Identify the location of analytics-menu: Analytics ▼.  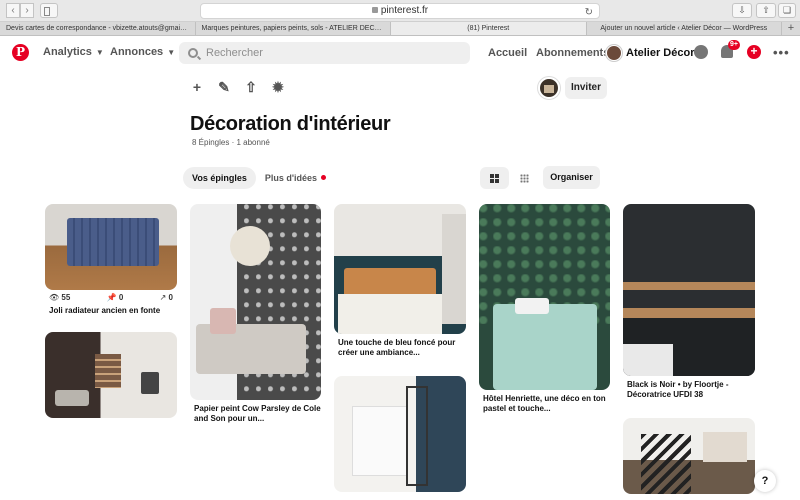
(73, 52).